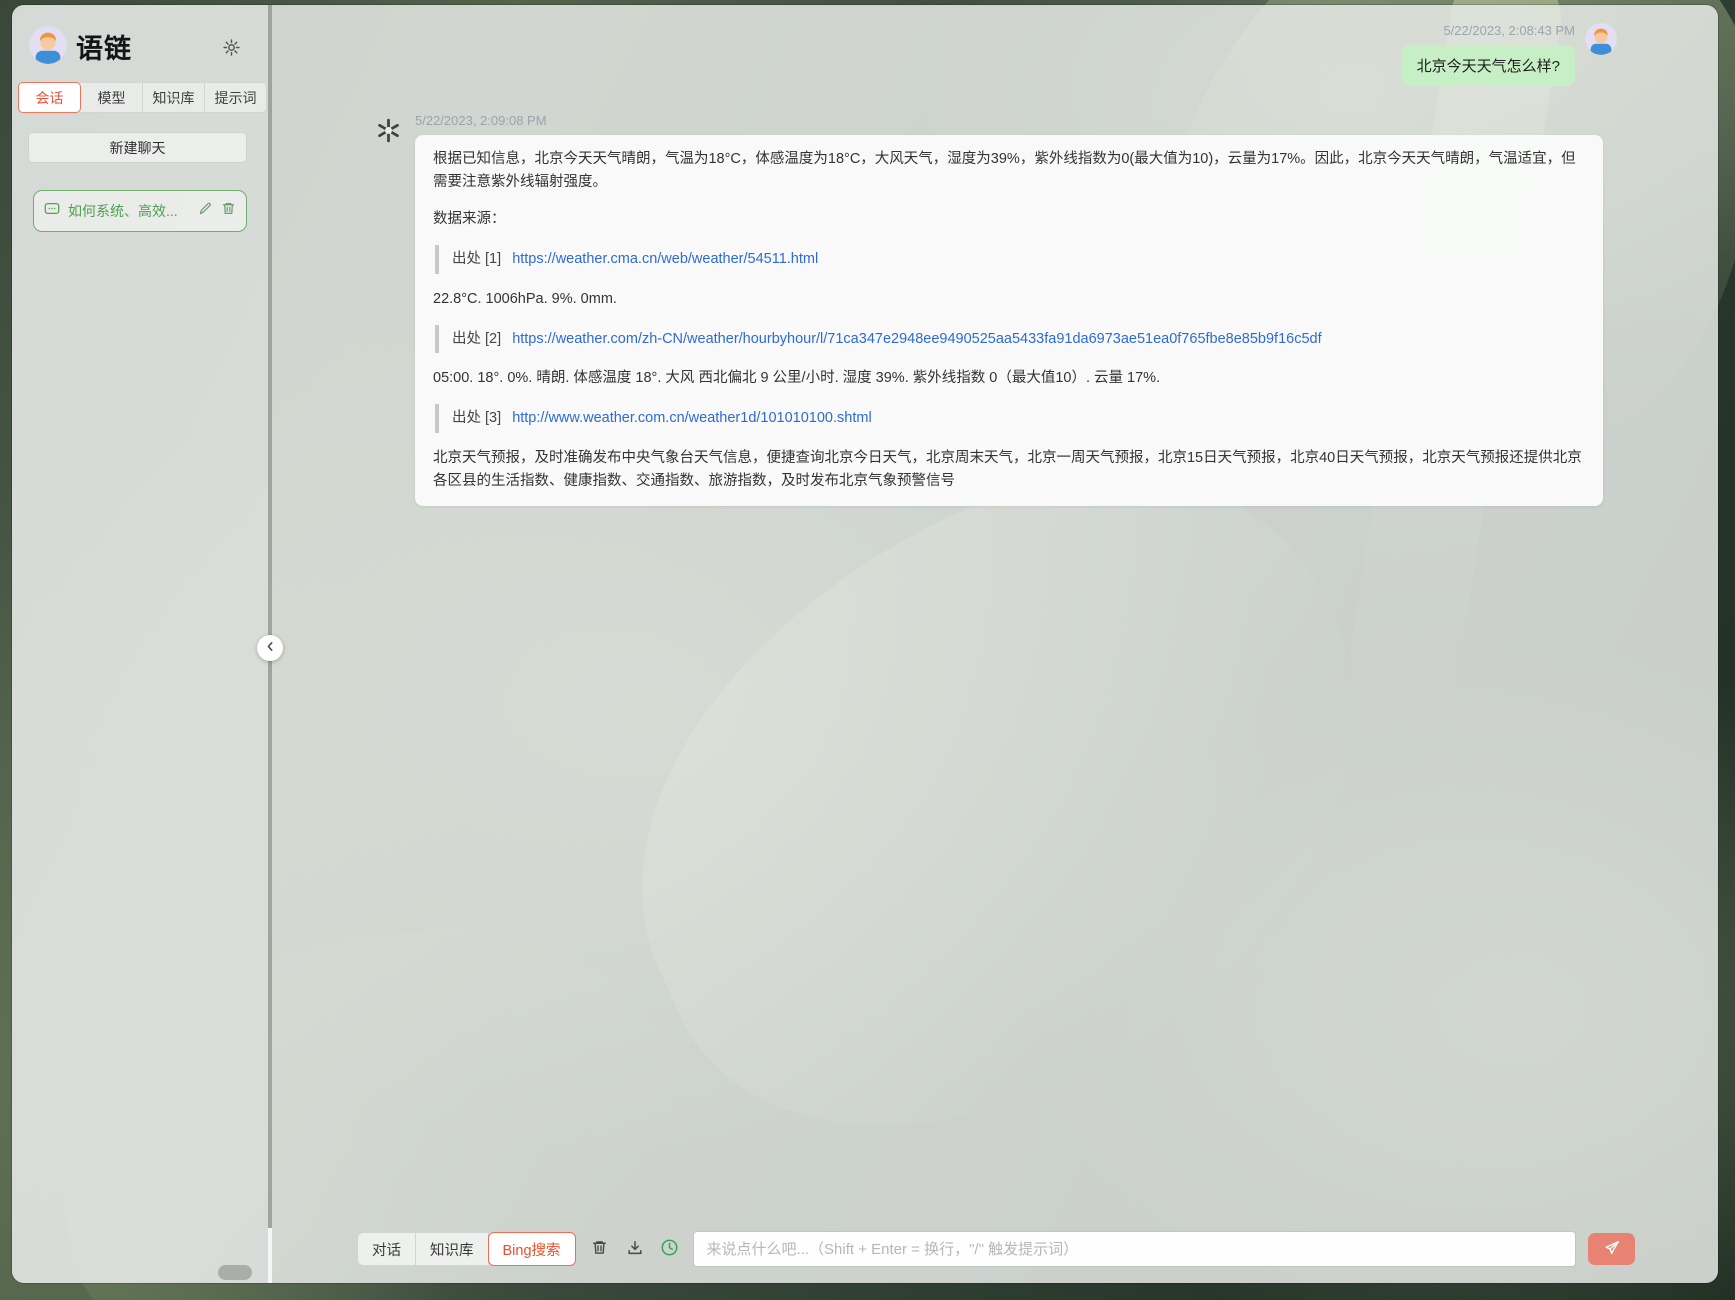  I want to click on sidebar-scrollbar-thumb, so click(235, 1272).